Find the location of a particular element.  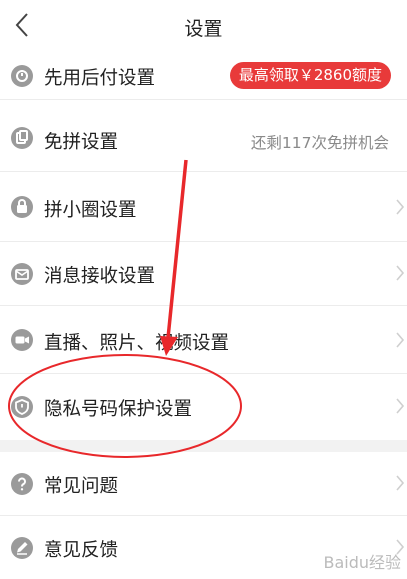

row-label: 隐私号码保护设置 is located at coordinates (118, 409).